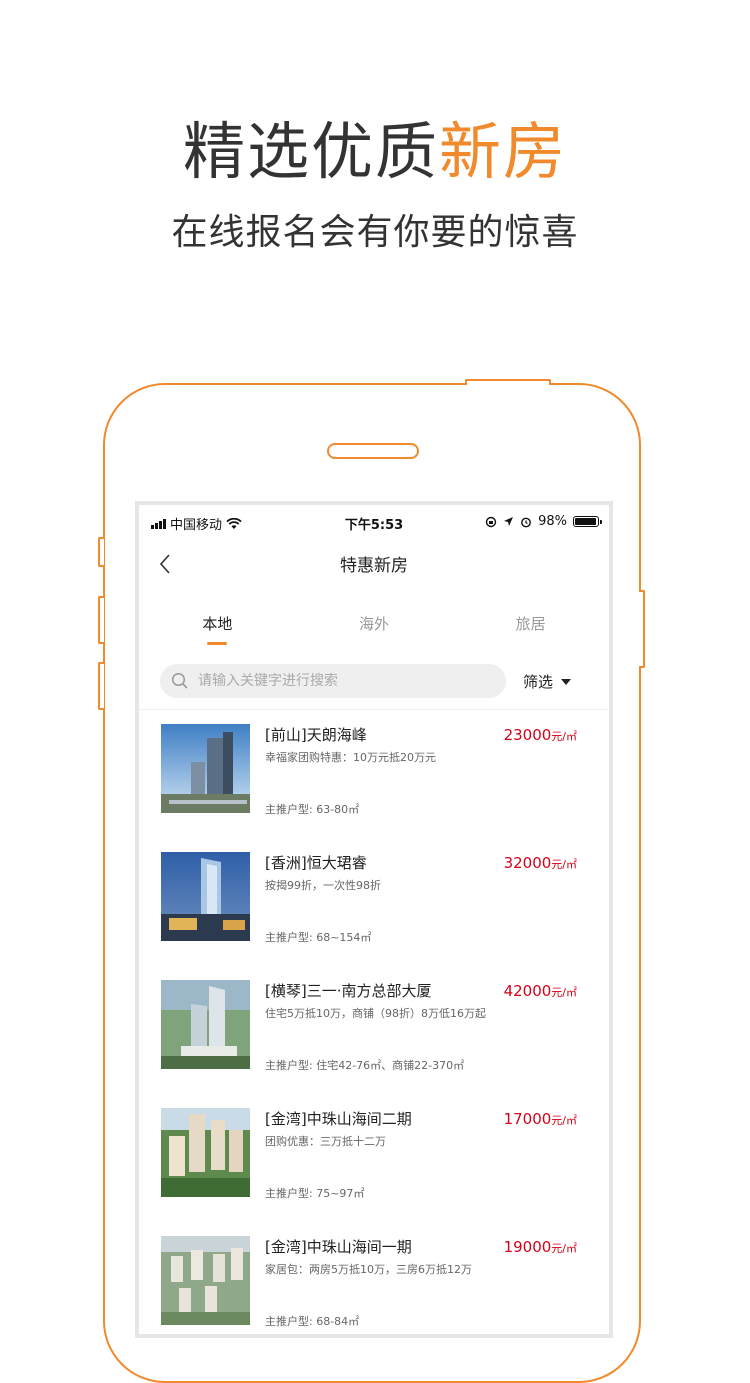  I want to click on listing-layout: 主推户型: 住宅42-76㎡、商铺22-370㎡, so click(365, 1065).